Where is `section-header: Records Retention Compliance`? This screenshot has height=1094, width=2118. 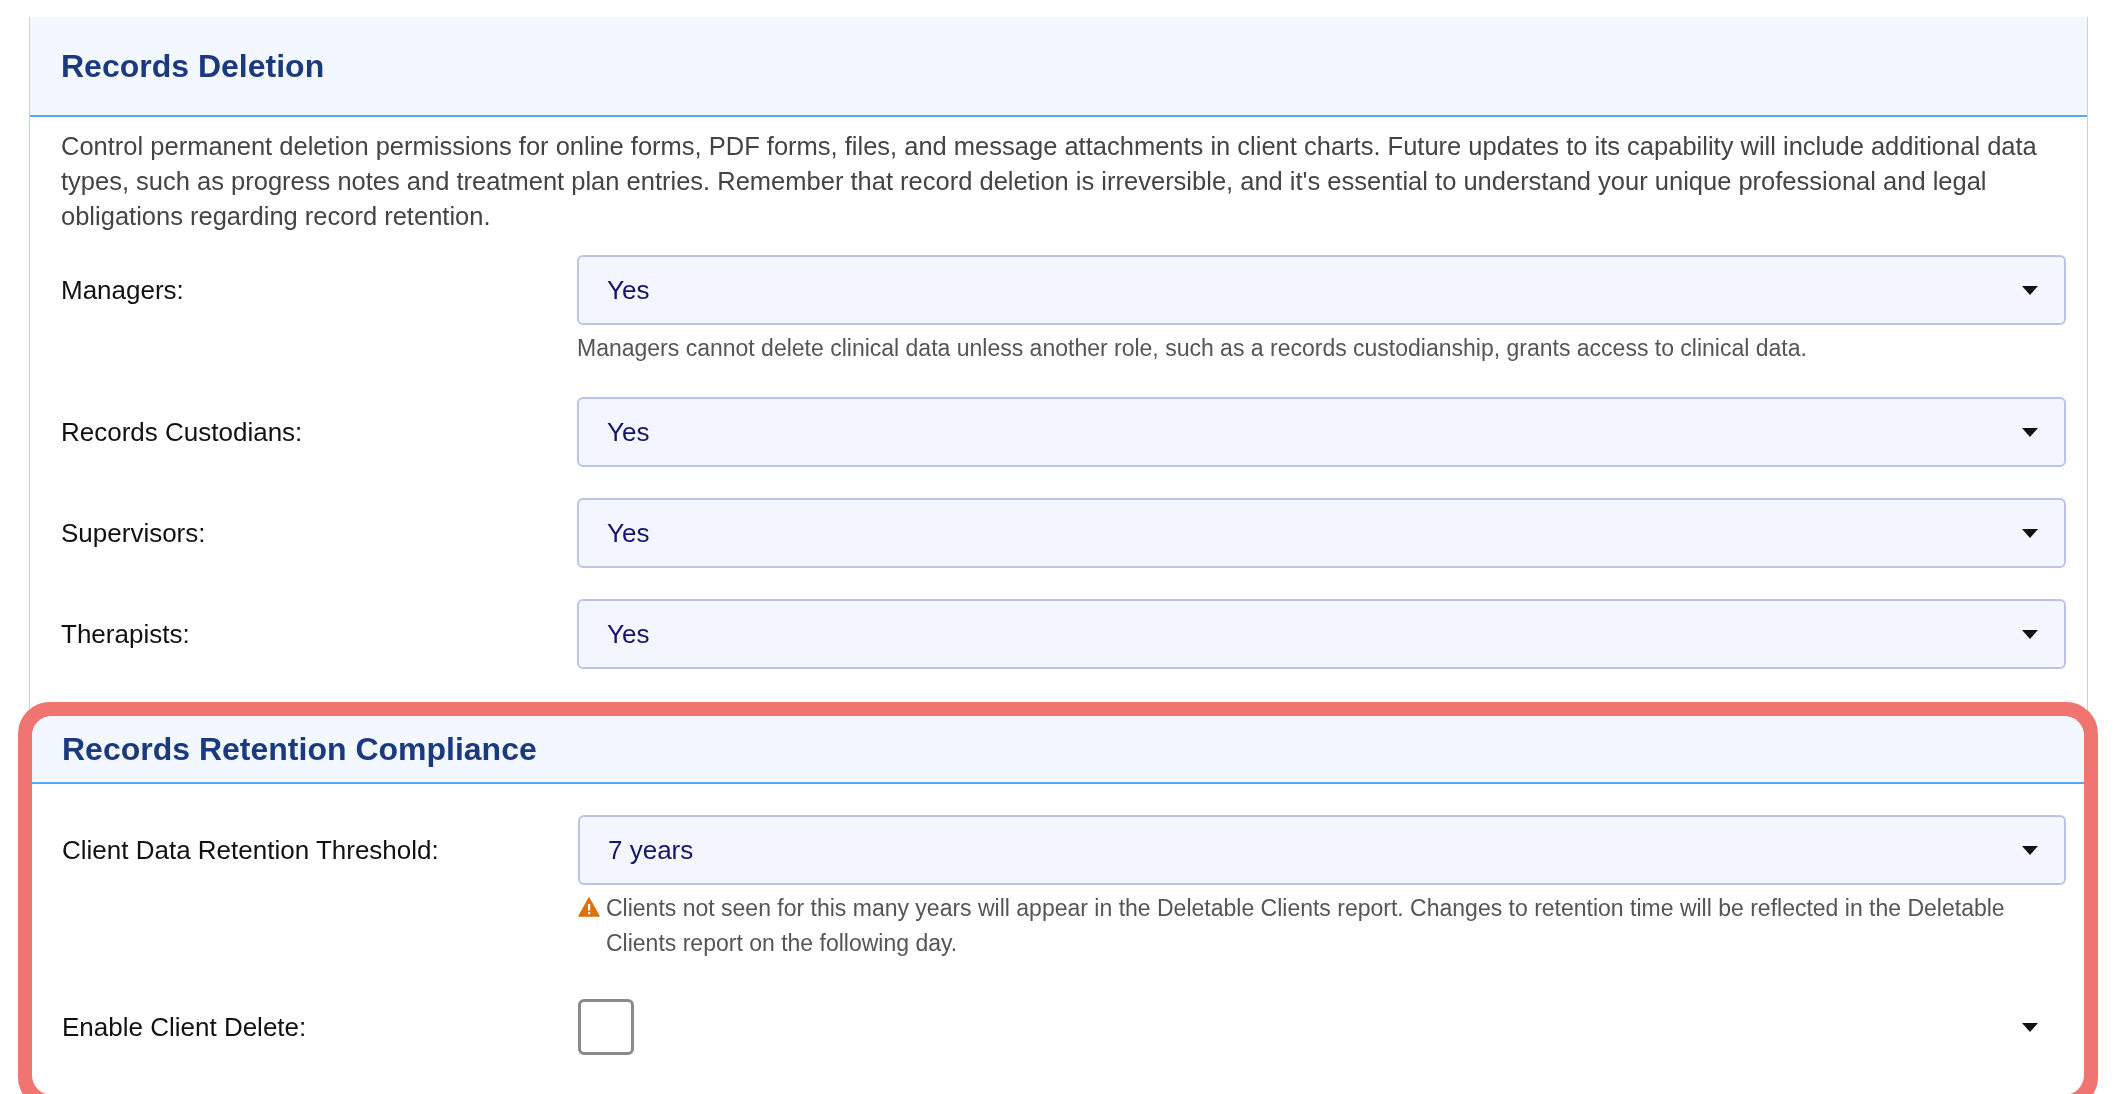 section-header: Records Retention Compliance is located at coordinates (1058, 750).